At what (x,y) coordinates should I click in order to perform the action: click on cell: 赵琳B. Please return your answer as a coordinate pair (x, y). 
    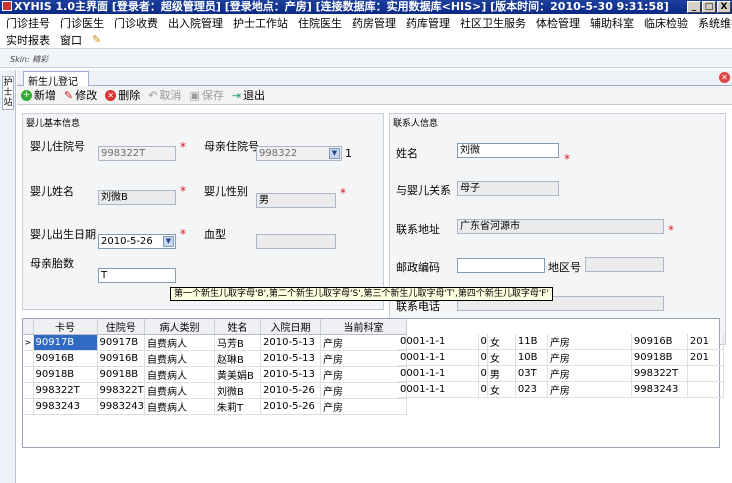
    Looking at the image, I should click on (238, 358).